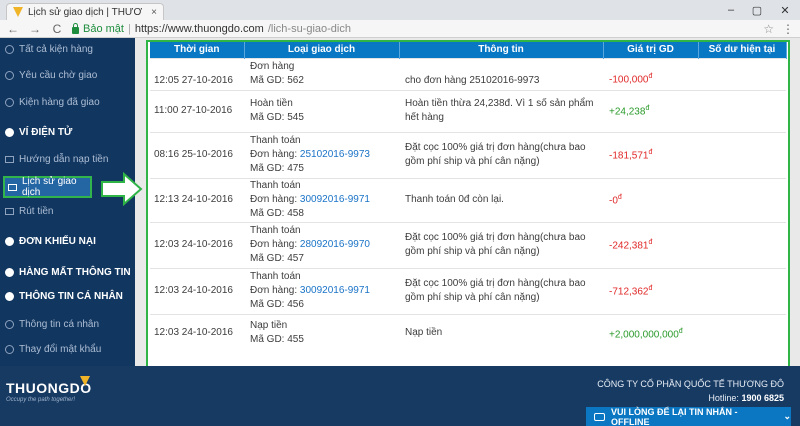  What do you see at coordinates (688, 416) in the screenshot?
I see `chat-widget-bar: VUI LÒNG ĐỂ LẠI TIN NHẮN - OFFLINE ⌄` at bounding box center [688, 416].